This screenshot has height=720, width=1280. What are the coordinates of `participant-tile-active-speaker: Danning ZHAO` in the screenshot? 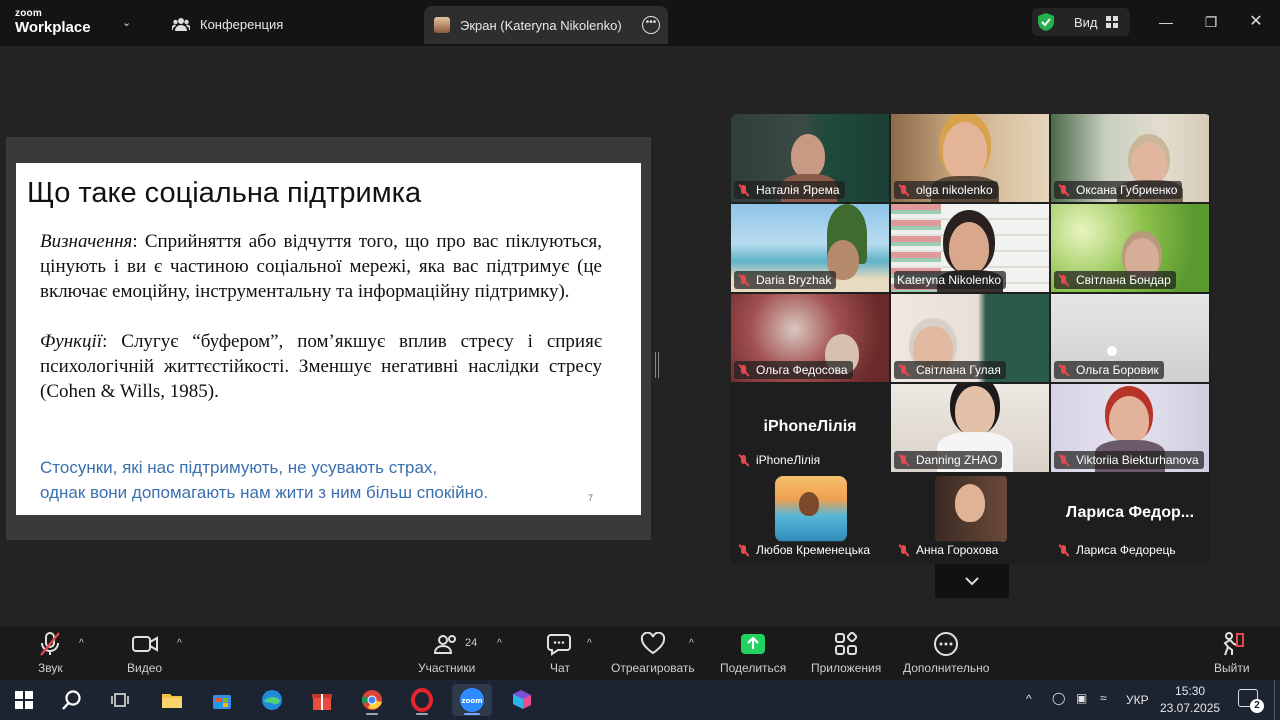 It's located at (970, 428).